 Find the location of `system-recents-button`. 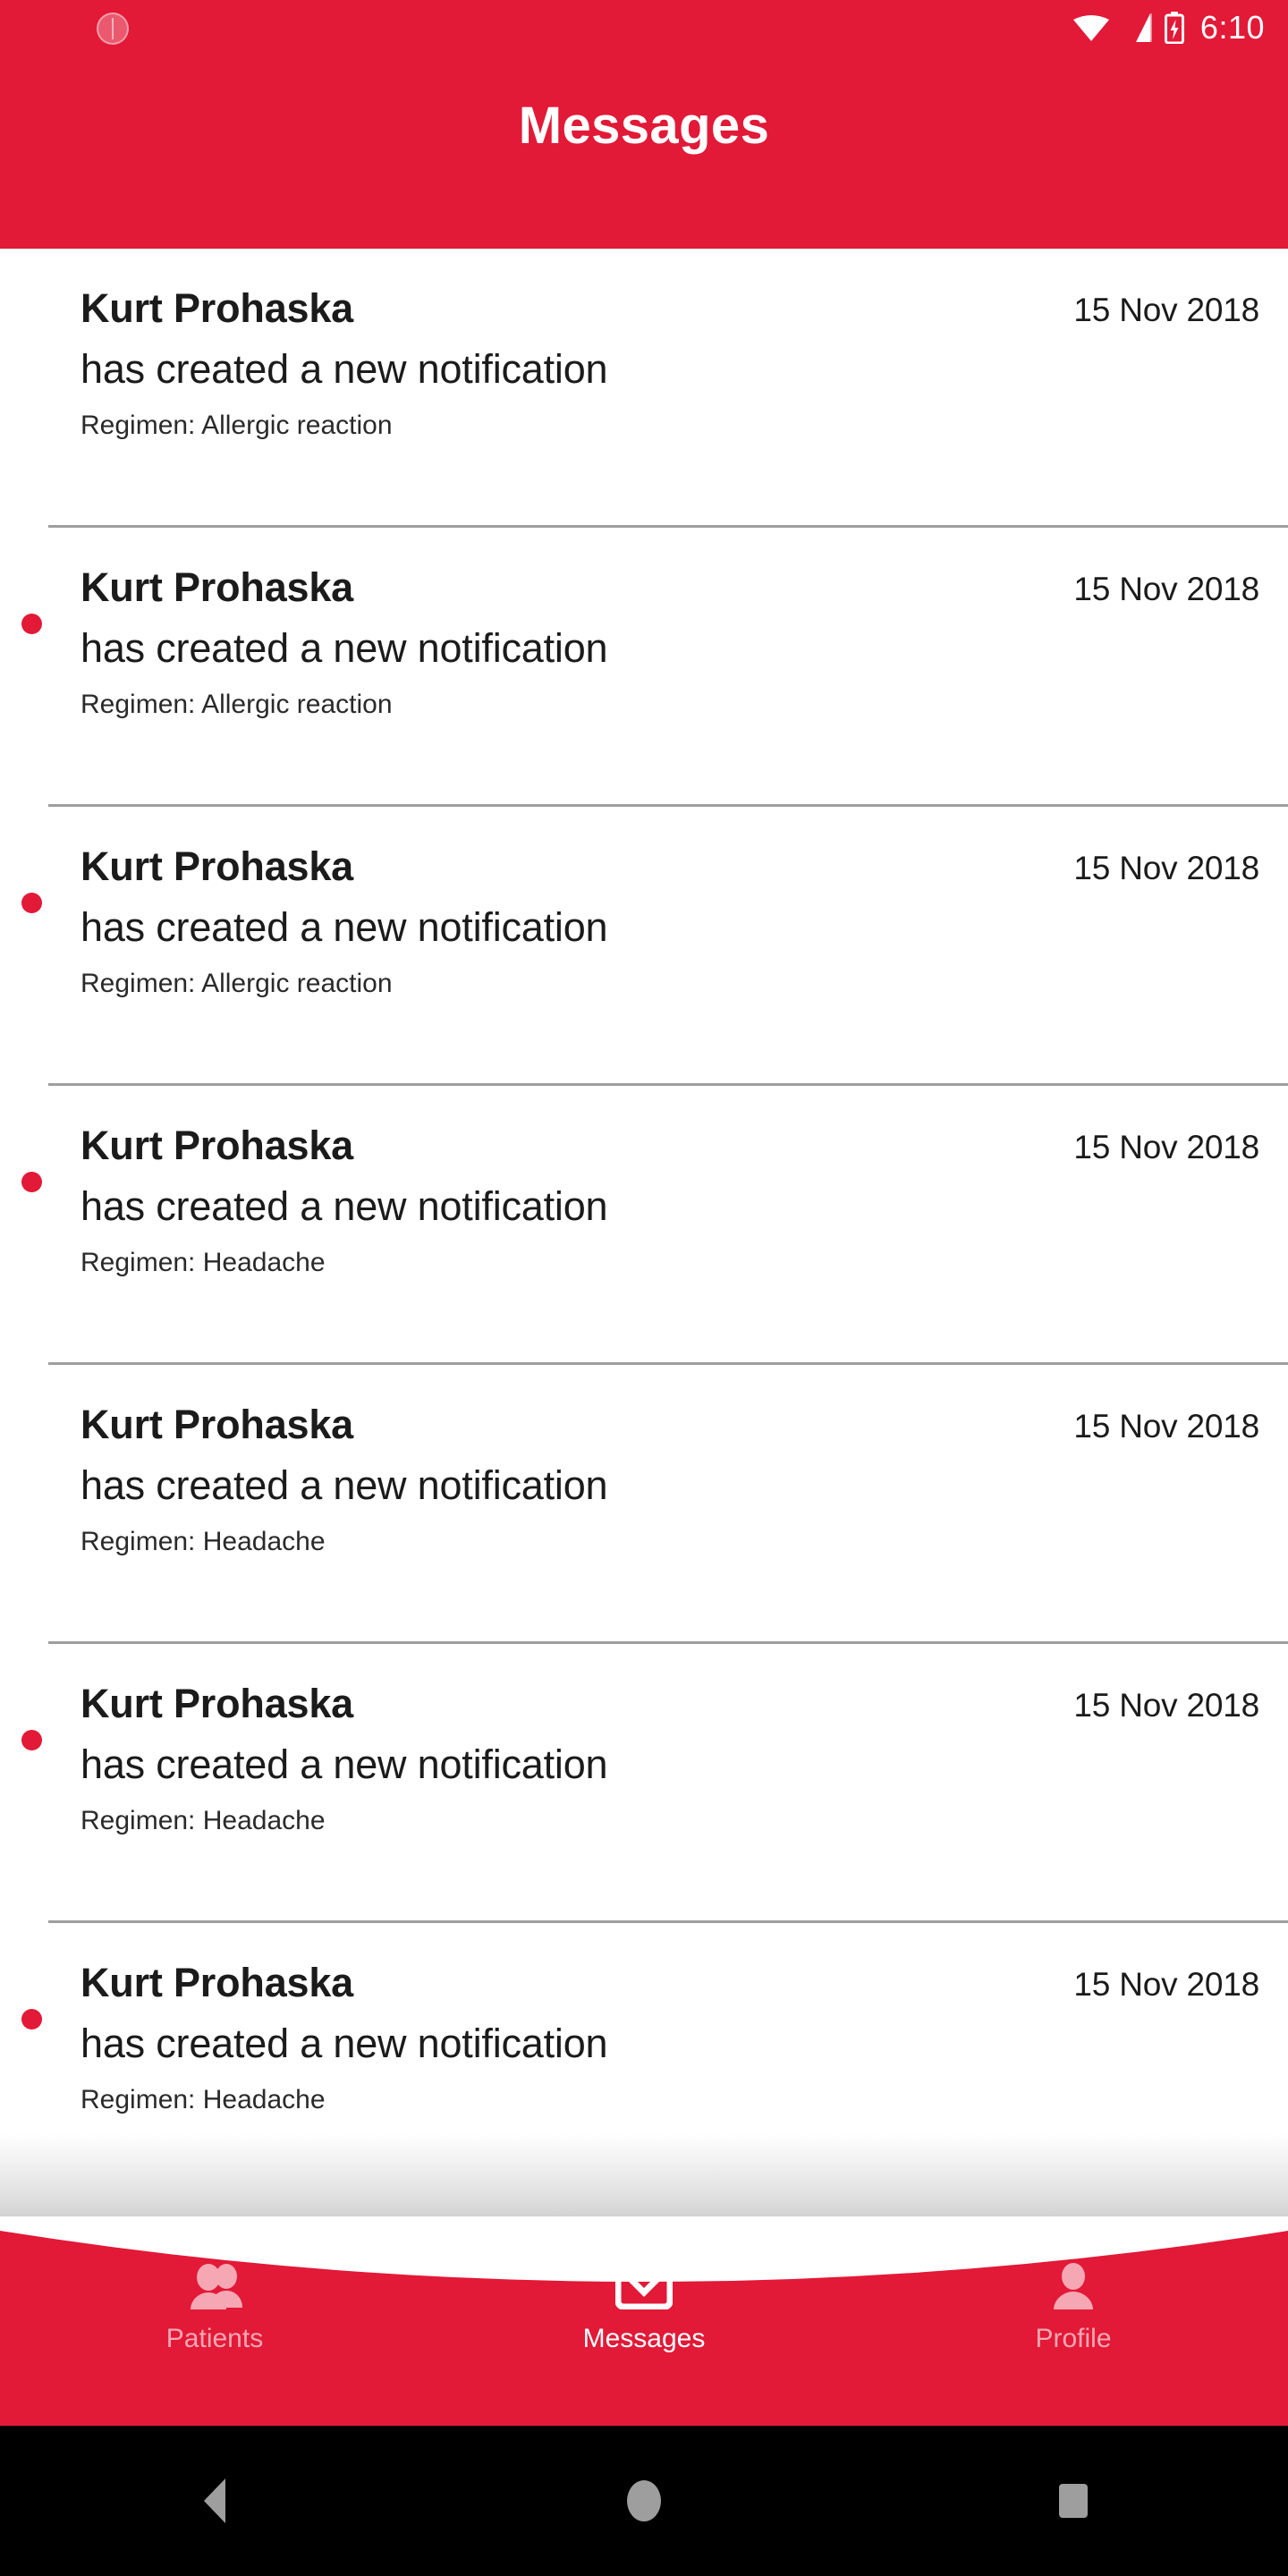

system-recents-button is located at coordinates (1073, 2501).